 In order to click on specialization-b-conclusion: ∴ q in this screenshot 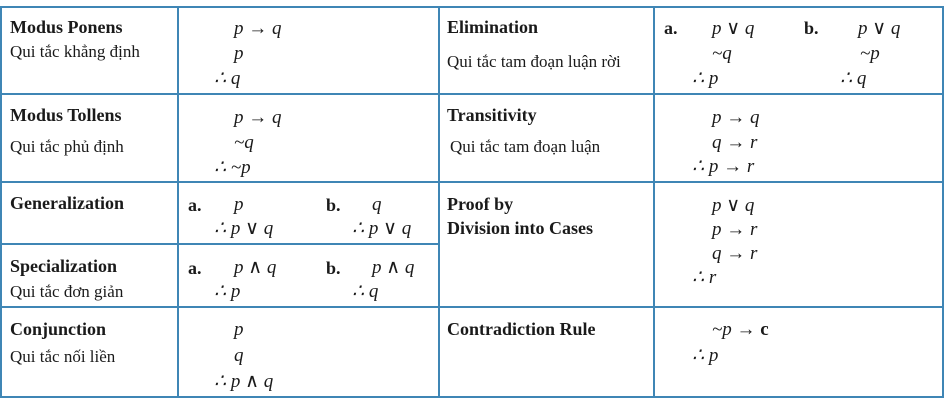, I will do `click(365, 291)`.